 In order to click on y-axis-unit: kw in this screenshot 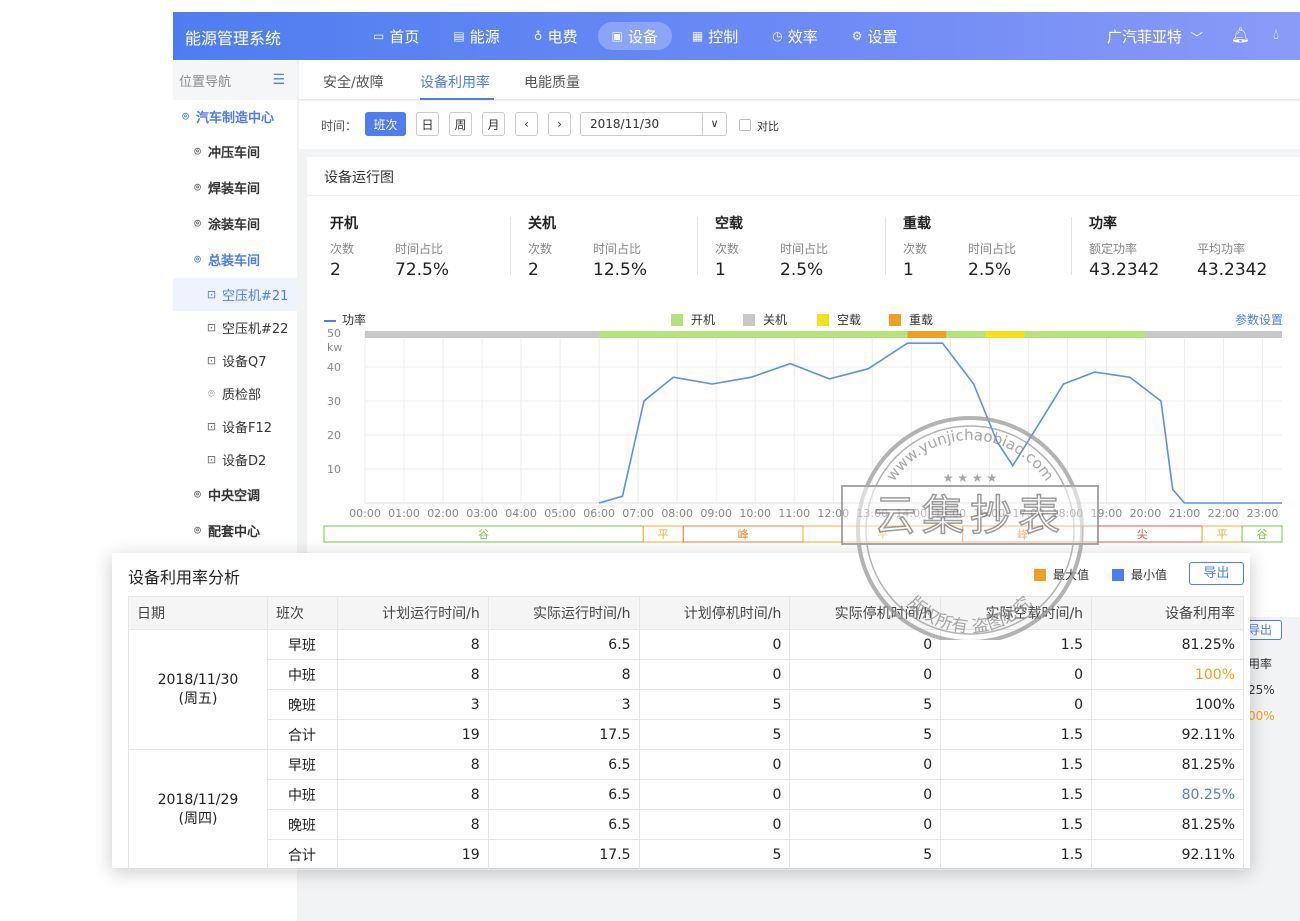, I will do `click(334, 347)`.